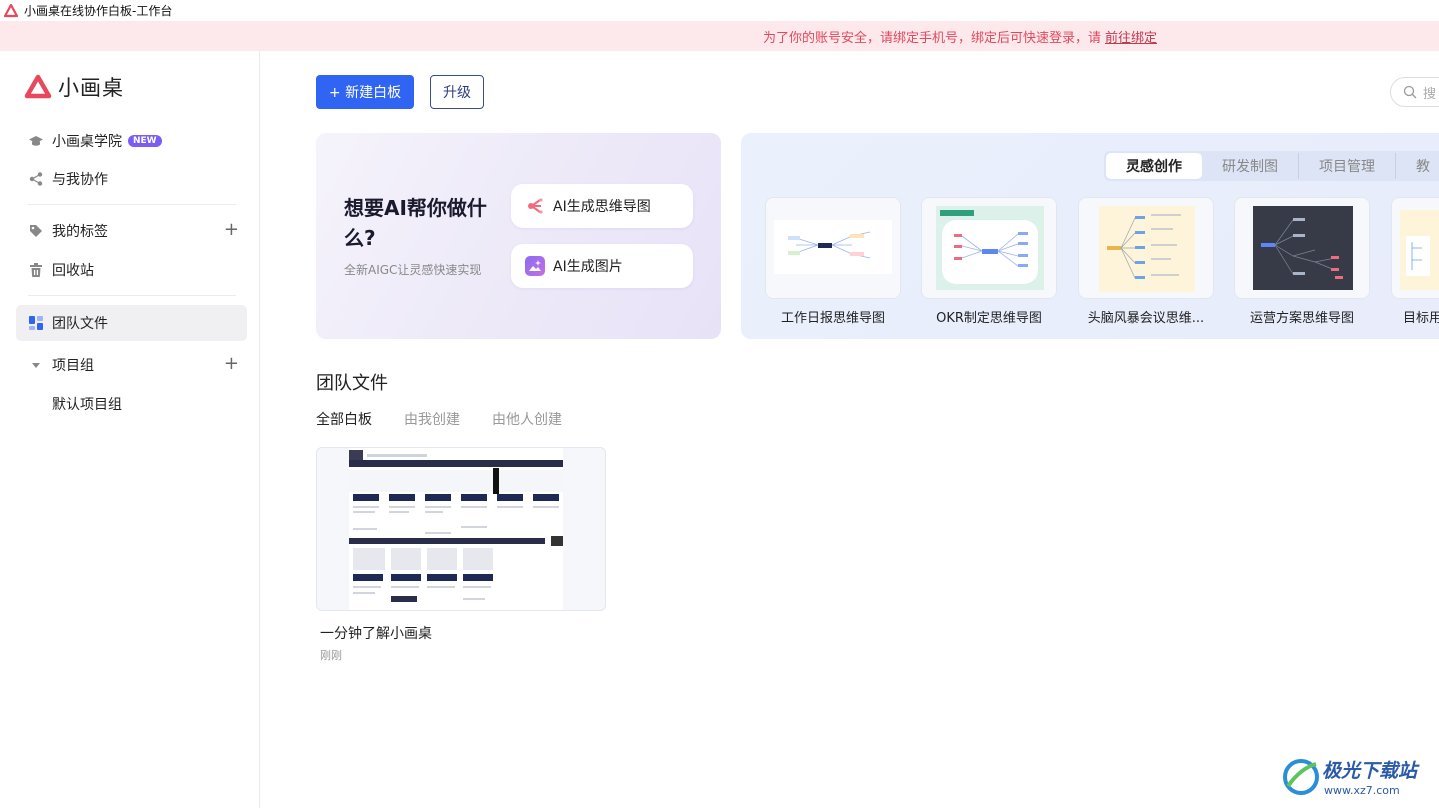 Image resolution: width=1439 pixels, height=808 pixels. What do you see at coordinates (1131, 36) in the screenshot?
I see `bind-phone-link: 前往绑定` at bounding box center [1131, 36].